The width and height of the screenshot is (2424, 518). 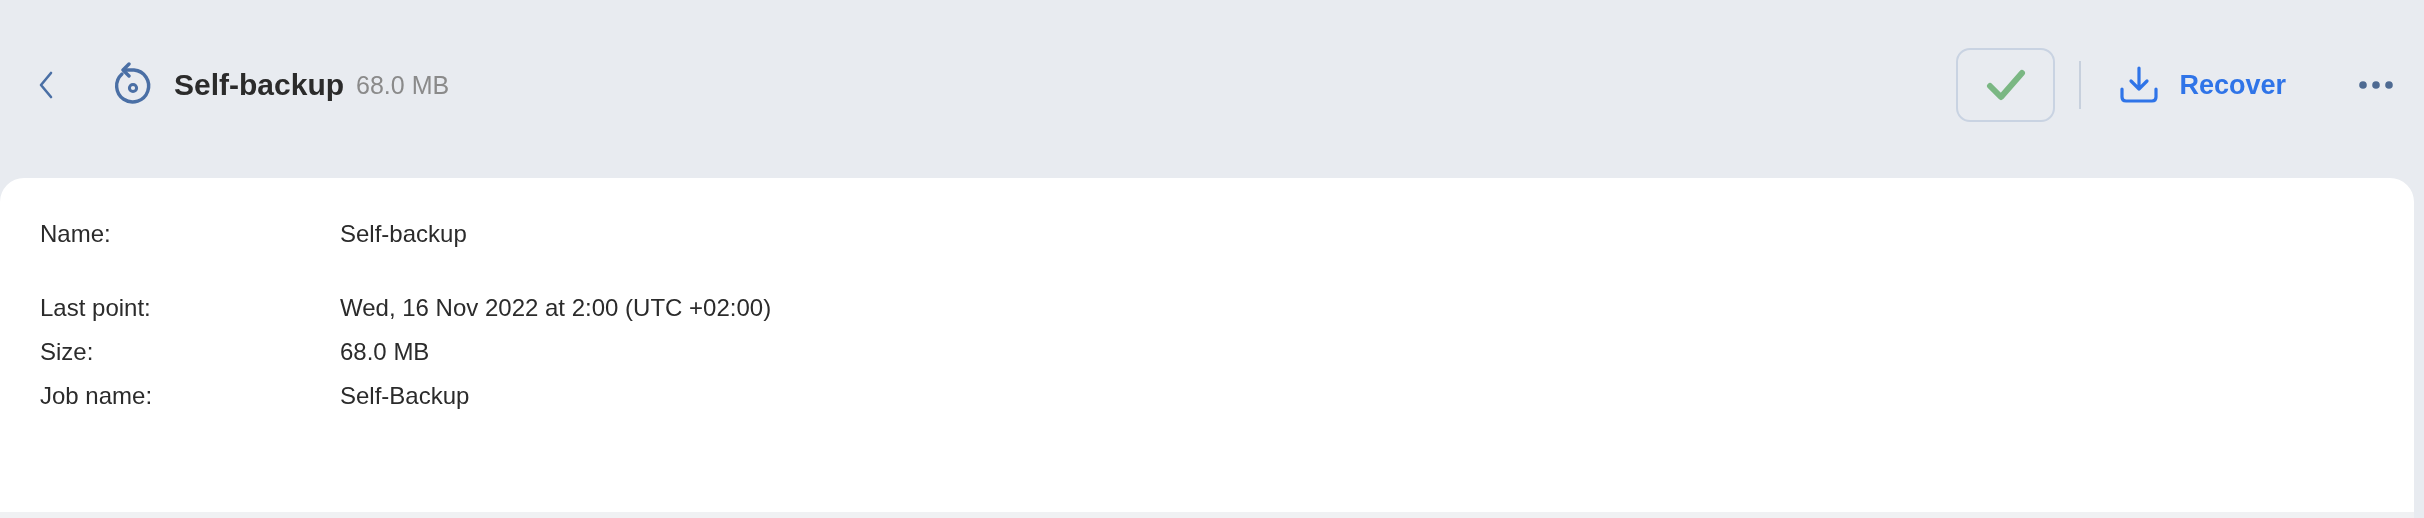 I want to click on field-label: Size:, so click(x=67, y=352).